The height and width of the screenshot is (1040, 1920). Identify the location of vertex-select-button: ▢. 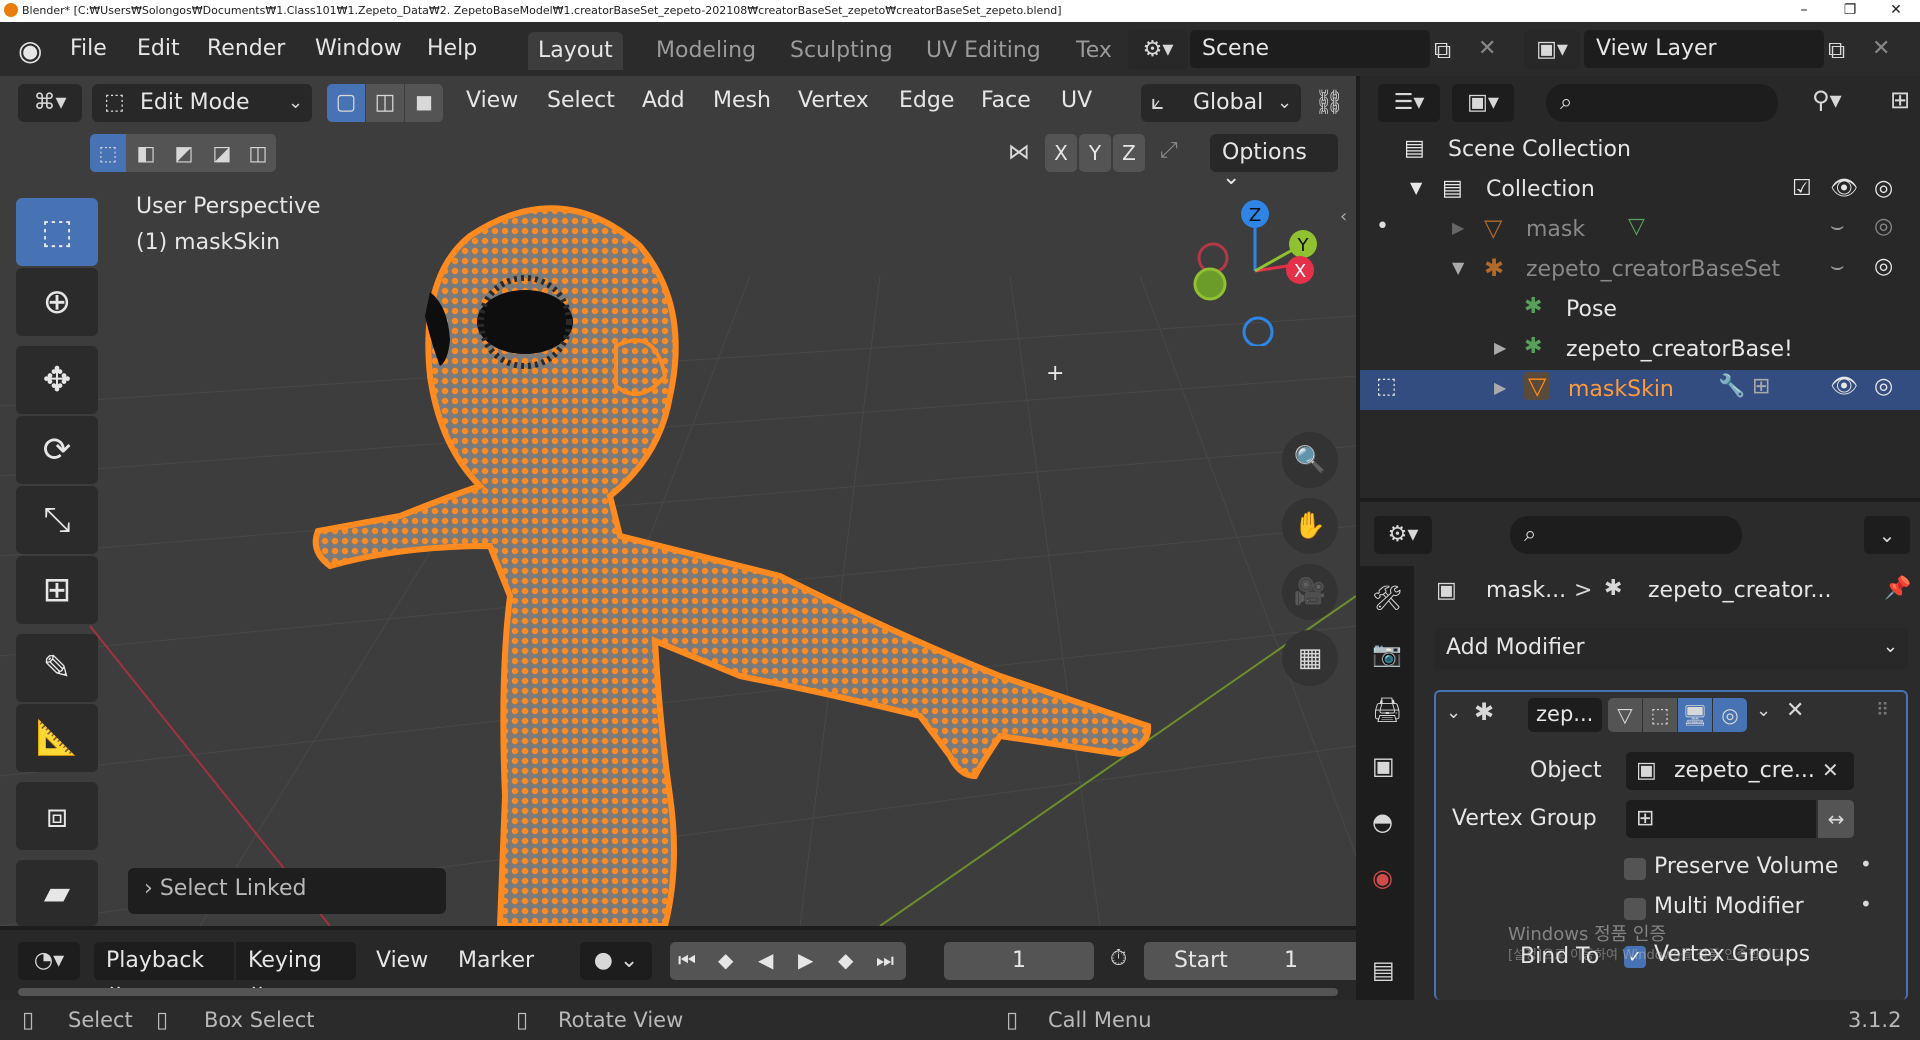
(346, 103).